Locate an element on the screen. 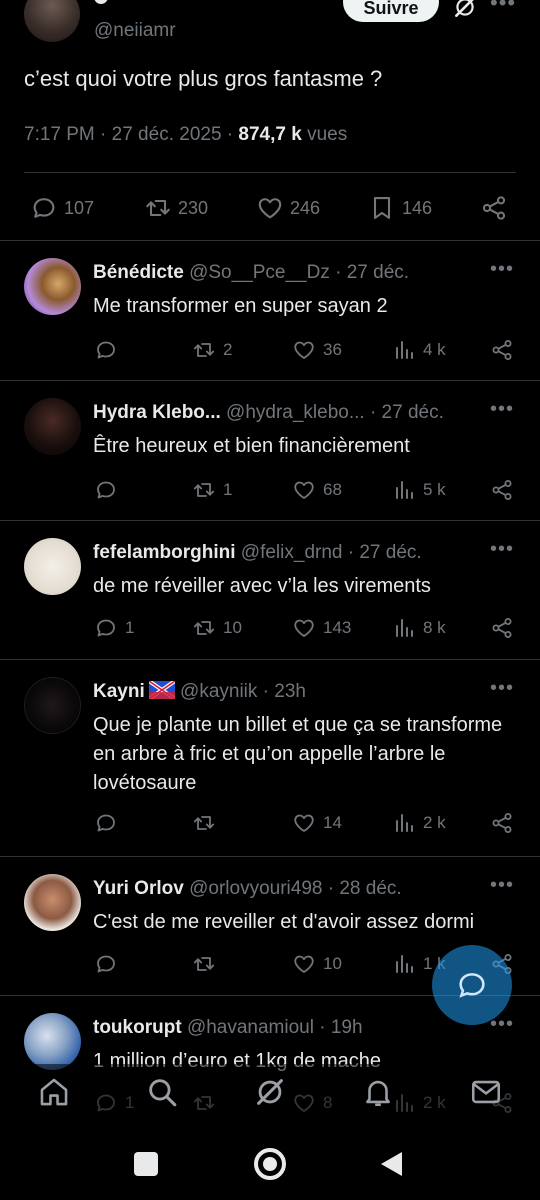 Image resolution: width=540 pixels, height=1200 pixels. reply-date: · 27 déc. is located at coordinates (404, 412).